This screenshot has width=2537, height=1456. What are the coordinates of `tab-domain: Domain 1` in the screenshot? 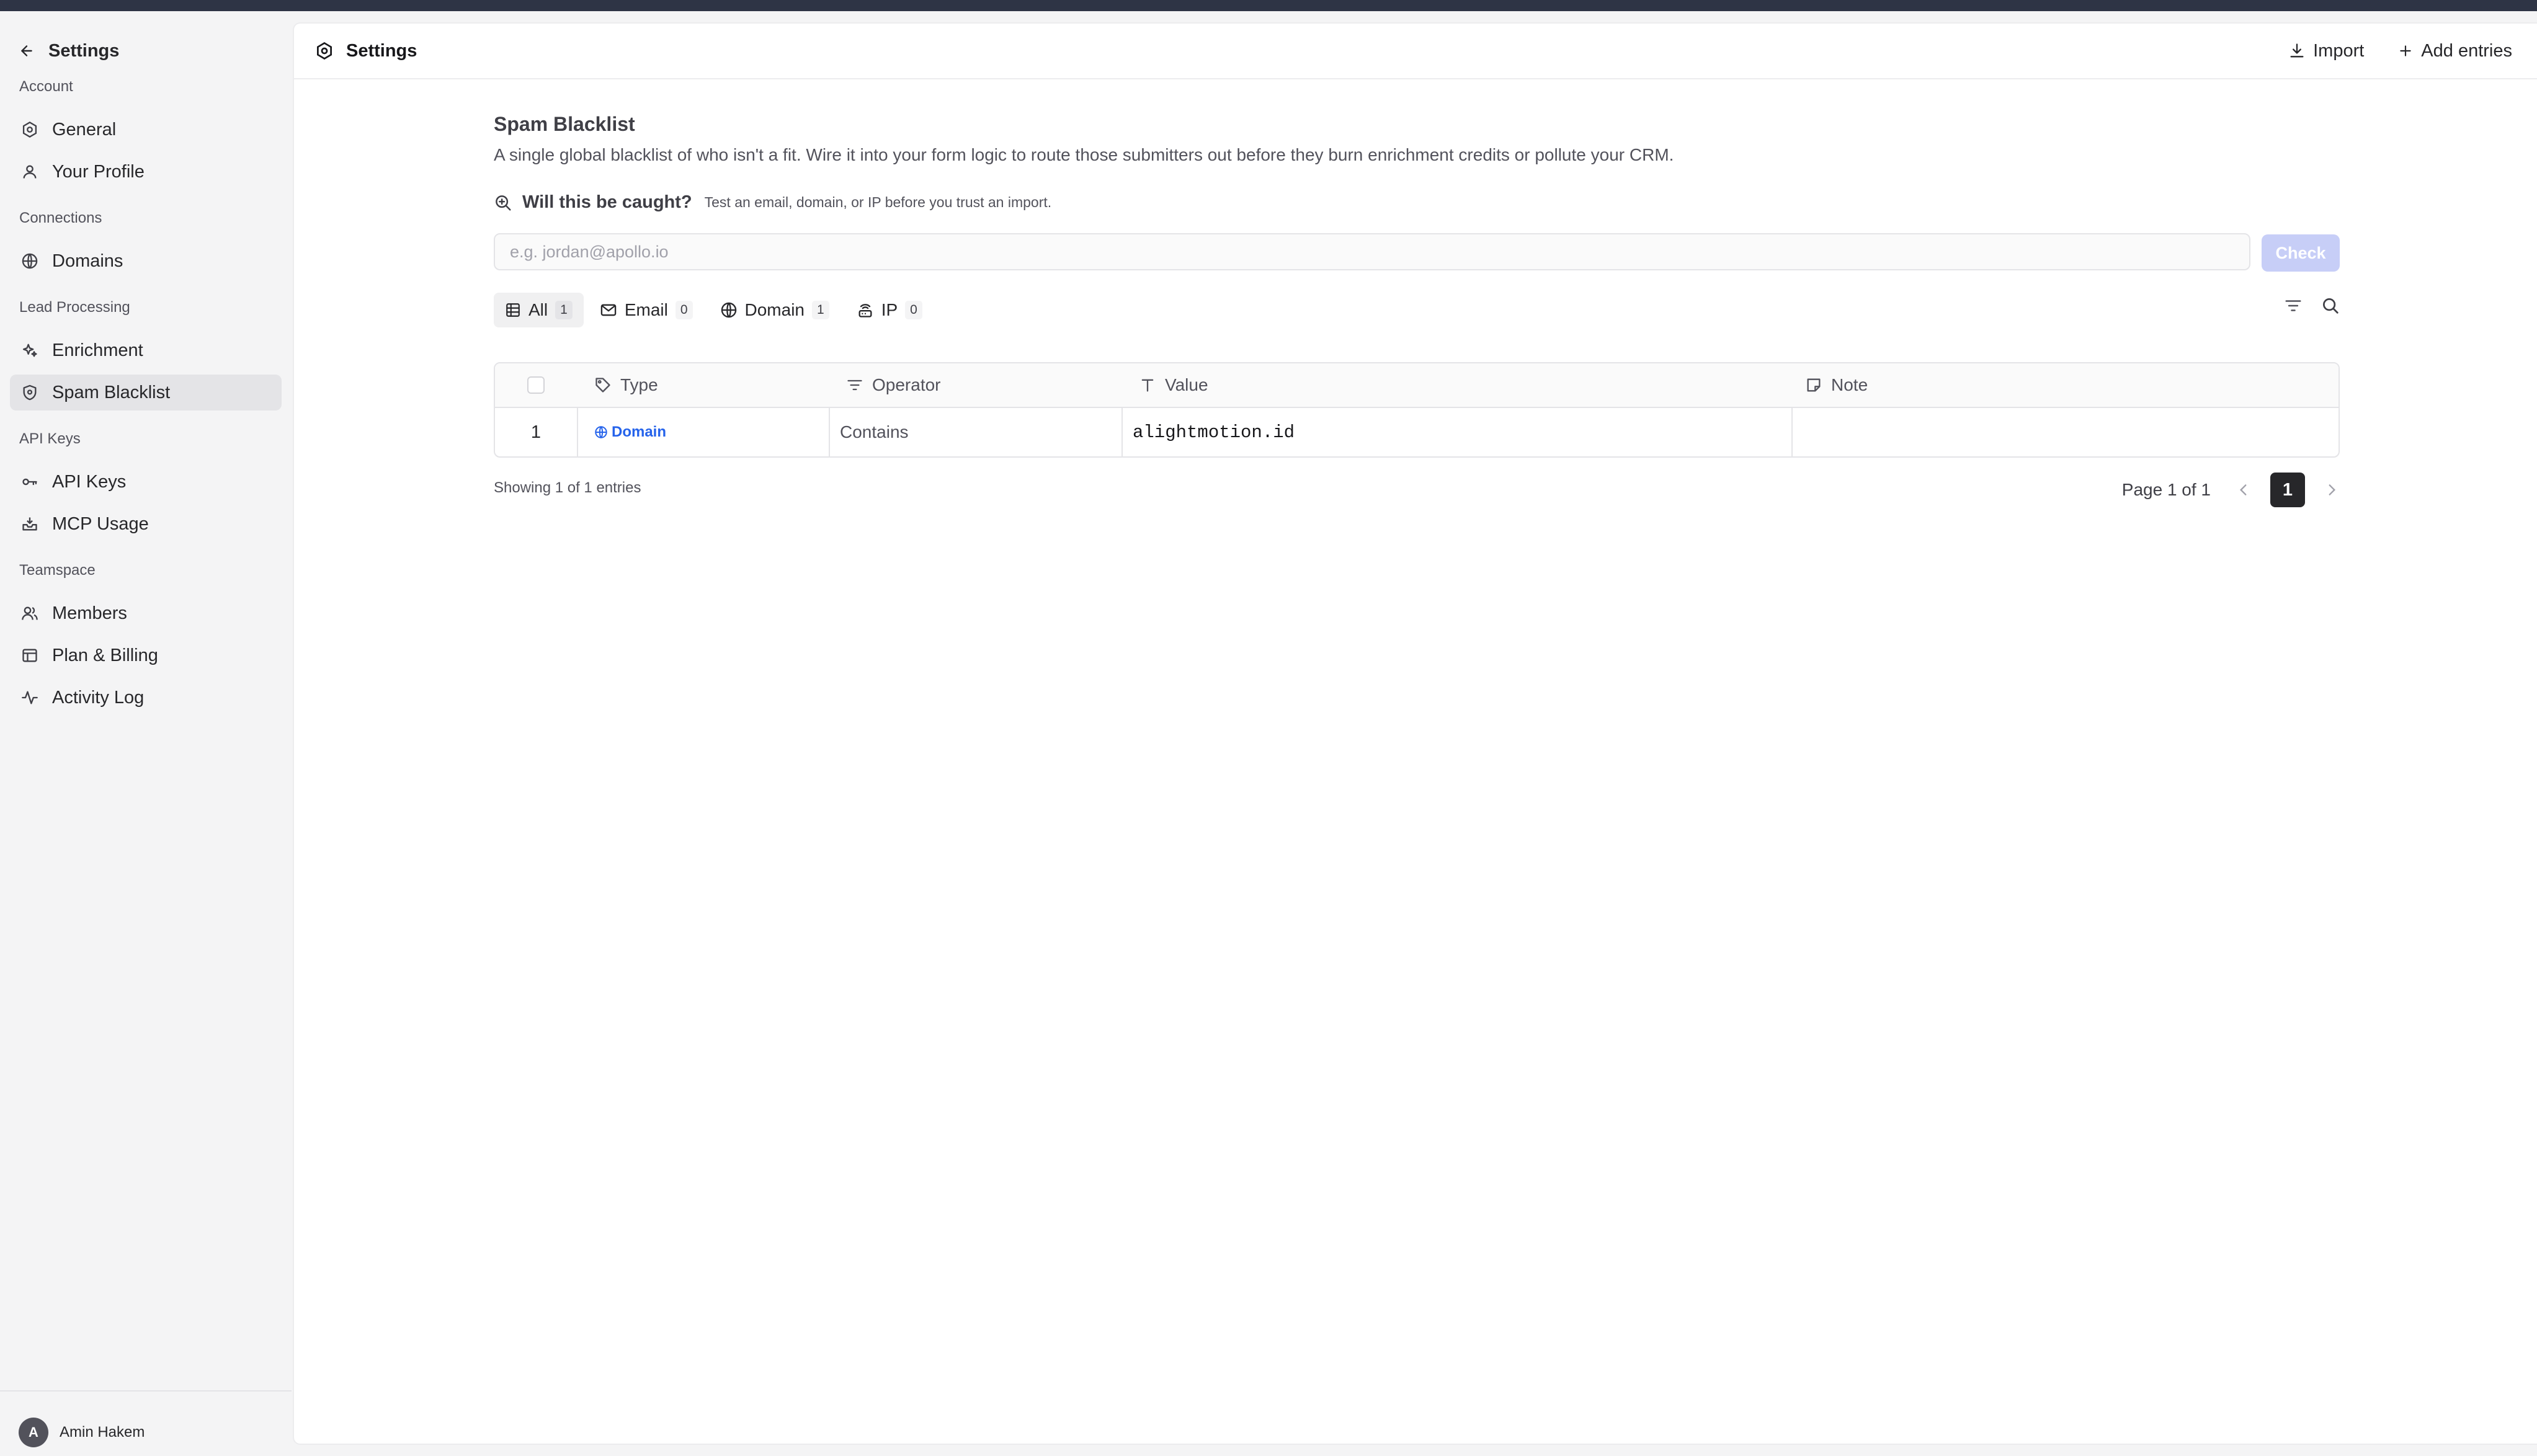 It's located at (774, 310).